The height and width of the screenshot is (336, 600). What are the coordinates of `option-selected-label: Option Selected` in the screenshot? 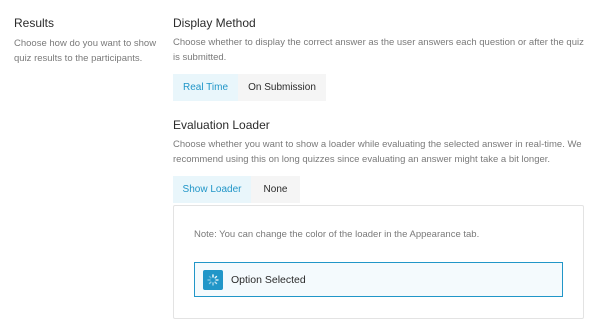 It's located at (268, 279).